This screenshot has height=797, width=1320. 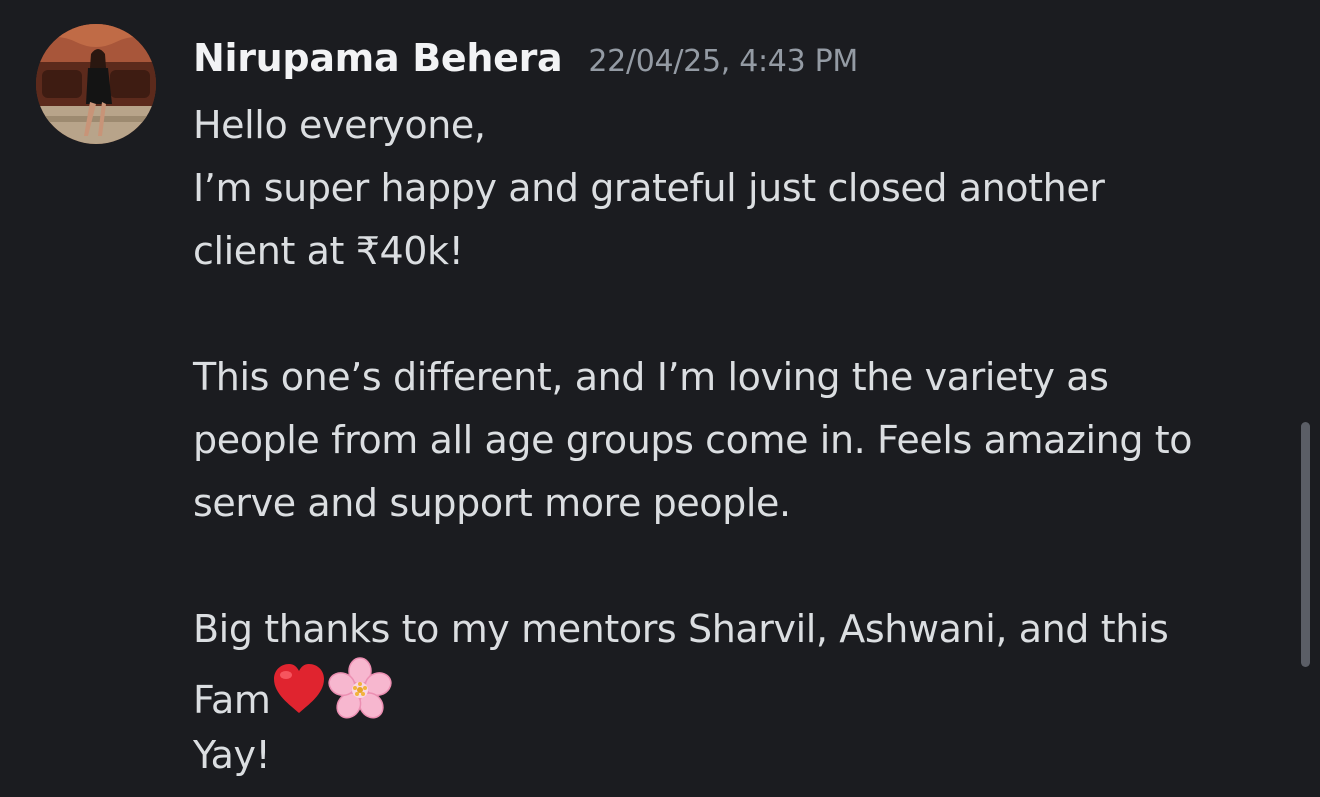 I want to click on message-line: serve and support more people., so click(x=492, y=503).